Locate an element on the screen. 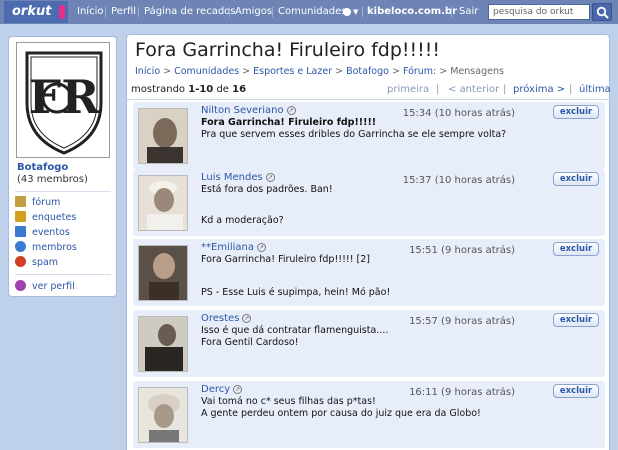 The image size is (618, 450). communities-dropdown: ▼ is located at coordinates (348, 12).